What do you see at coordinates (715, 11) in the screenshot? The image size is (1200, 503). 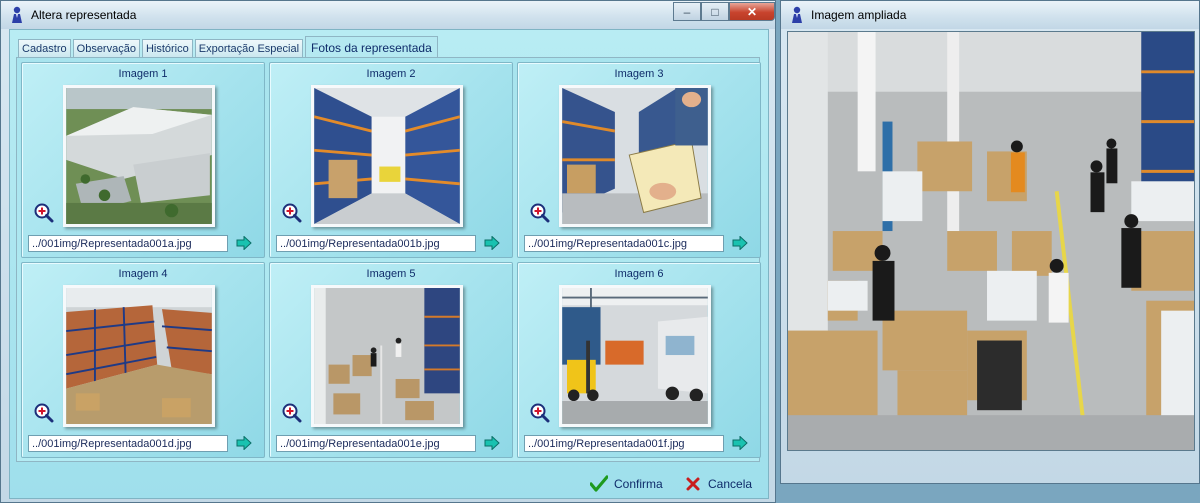 I see `maximize-button: □` at bounding box center [715, 11].